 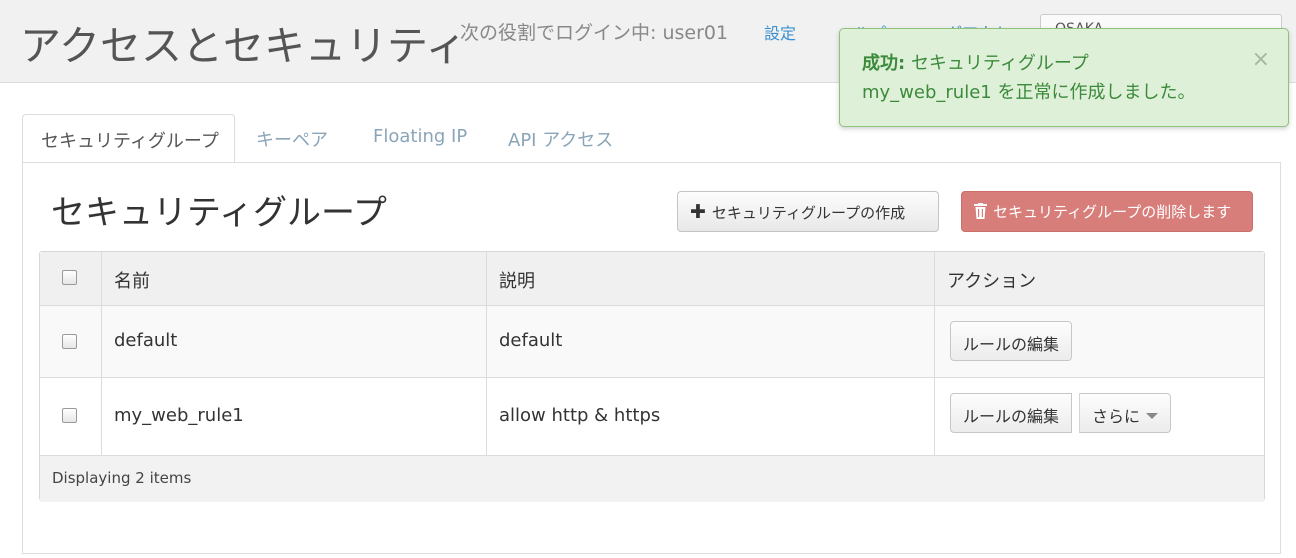 I want to click on close-icon: ×, so click(x=1261, y=59).